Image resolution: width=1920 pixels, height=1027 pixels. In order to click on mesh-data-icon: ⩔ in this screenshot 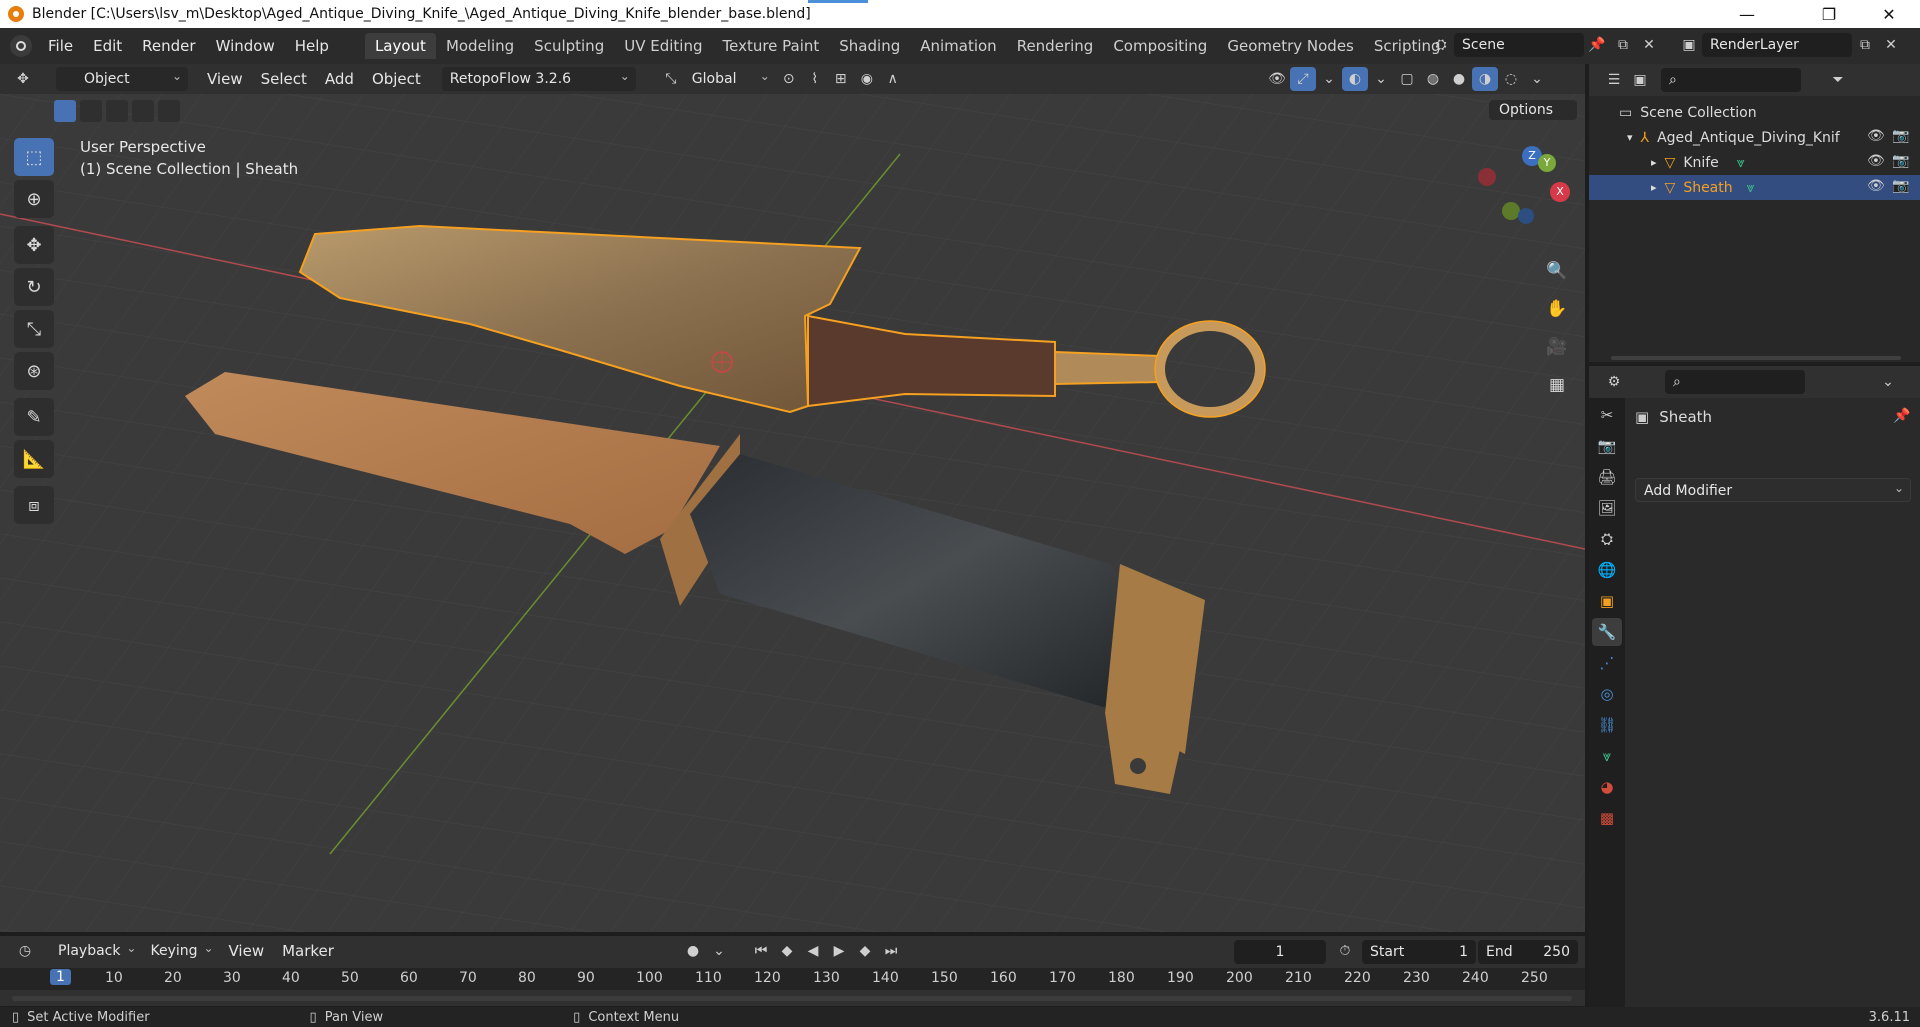, I will do `click(1741, 163)`.